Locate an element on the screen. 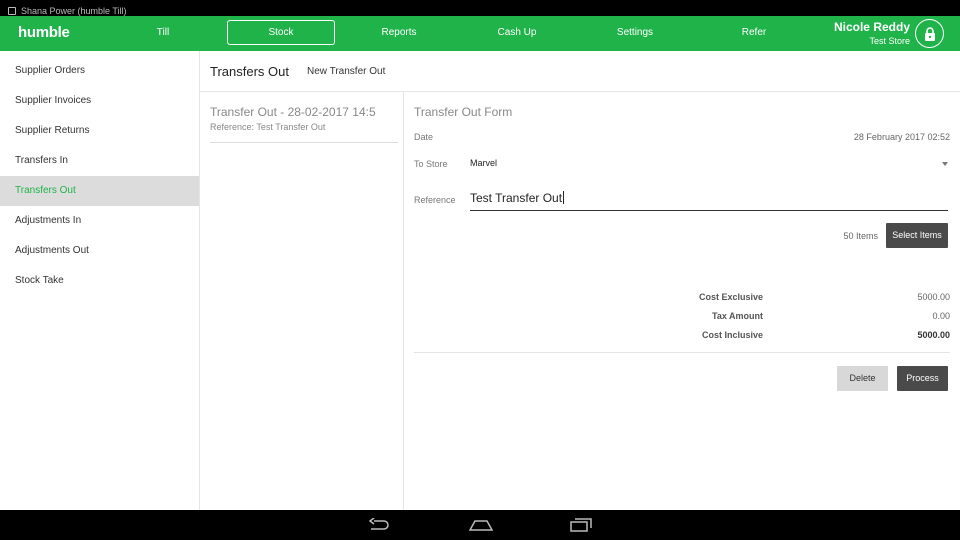 The height and width of the screenshot is (540, 960). humble-logo: humble is located at coordinates (44, 32).